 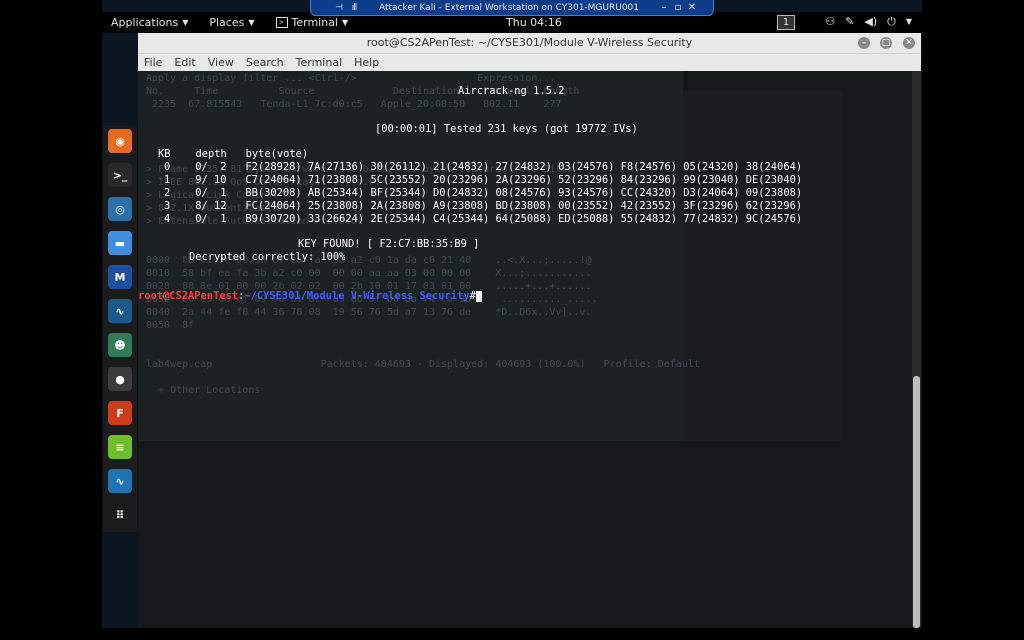 I want to click on workspace-indicator: 1, so click(x=786, y=22).